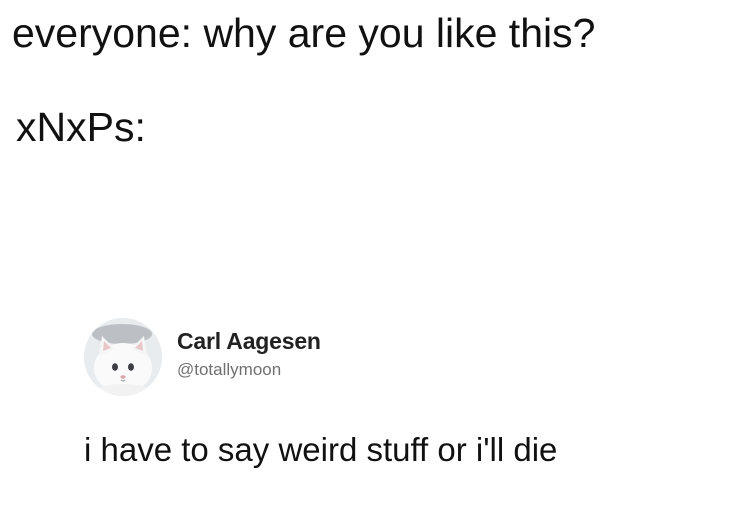 The height and width of the screenshot is (505, 750). What do you see at coordinates (229, 369) in the screenshot?
I see `author-handle: @totallymoon` at bounding box center [229, 369].